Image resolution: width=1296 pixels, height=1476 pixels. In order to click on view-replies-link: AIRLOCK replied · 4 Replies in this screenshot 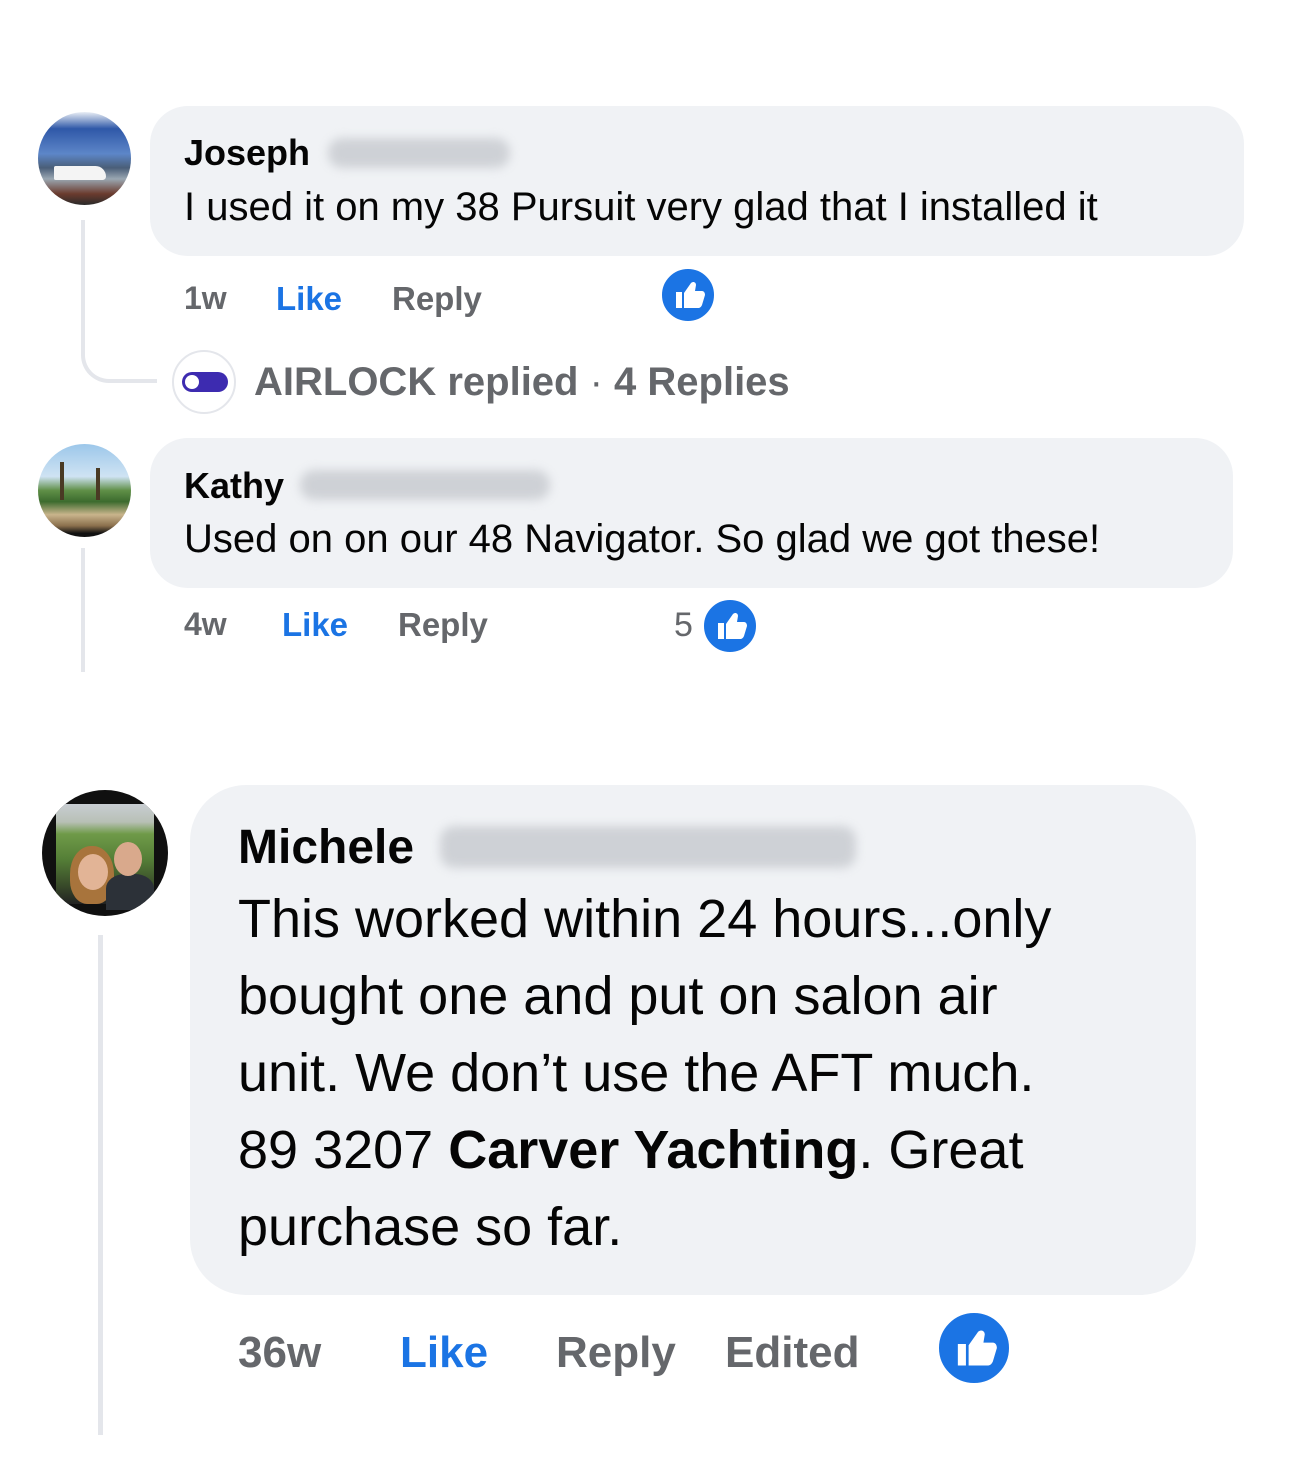, I will do `click(522, 382)`.